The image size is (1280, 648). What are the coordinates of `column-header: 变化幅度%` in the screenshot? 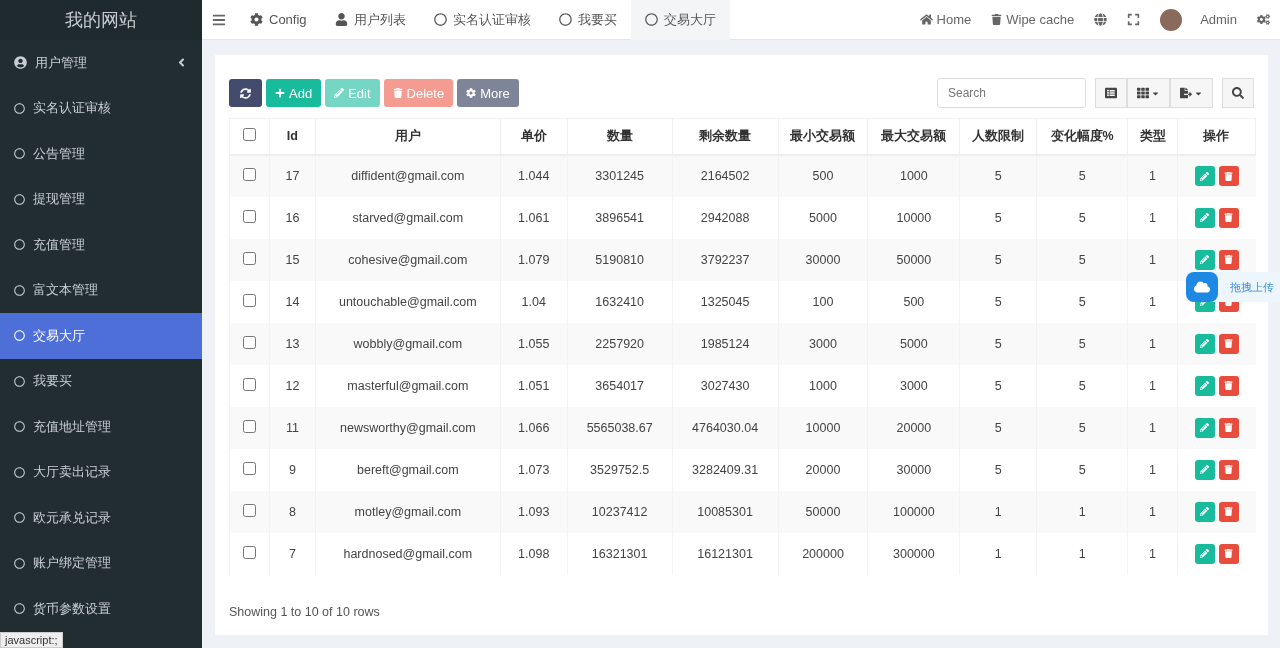 It's located at (1082, 136).